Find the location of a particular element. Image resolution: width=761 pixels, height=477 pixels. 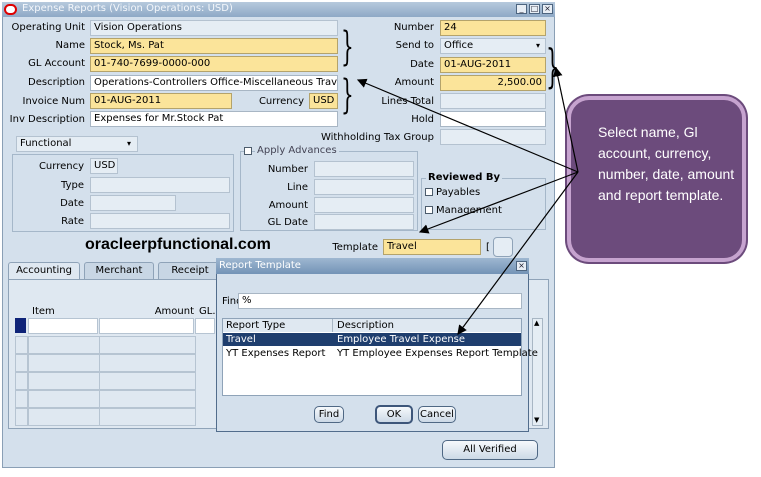

arrow-to-template is located at coordinates (498, 202).